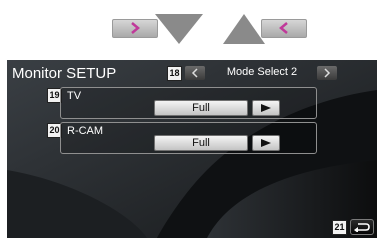  I want to click on setting-row-tv: TV Full, so click(188, 103).